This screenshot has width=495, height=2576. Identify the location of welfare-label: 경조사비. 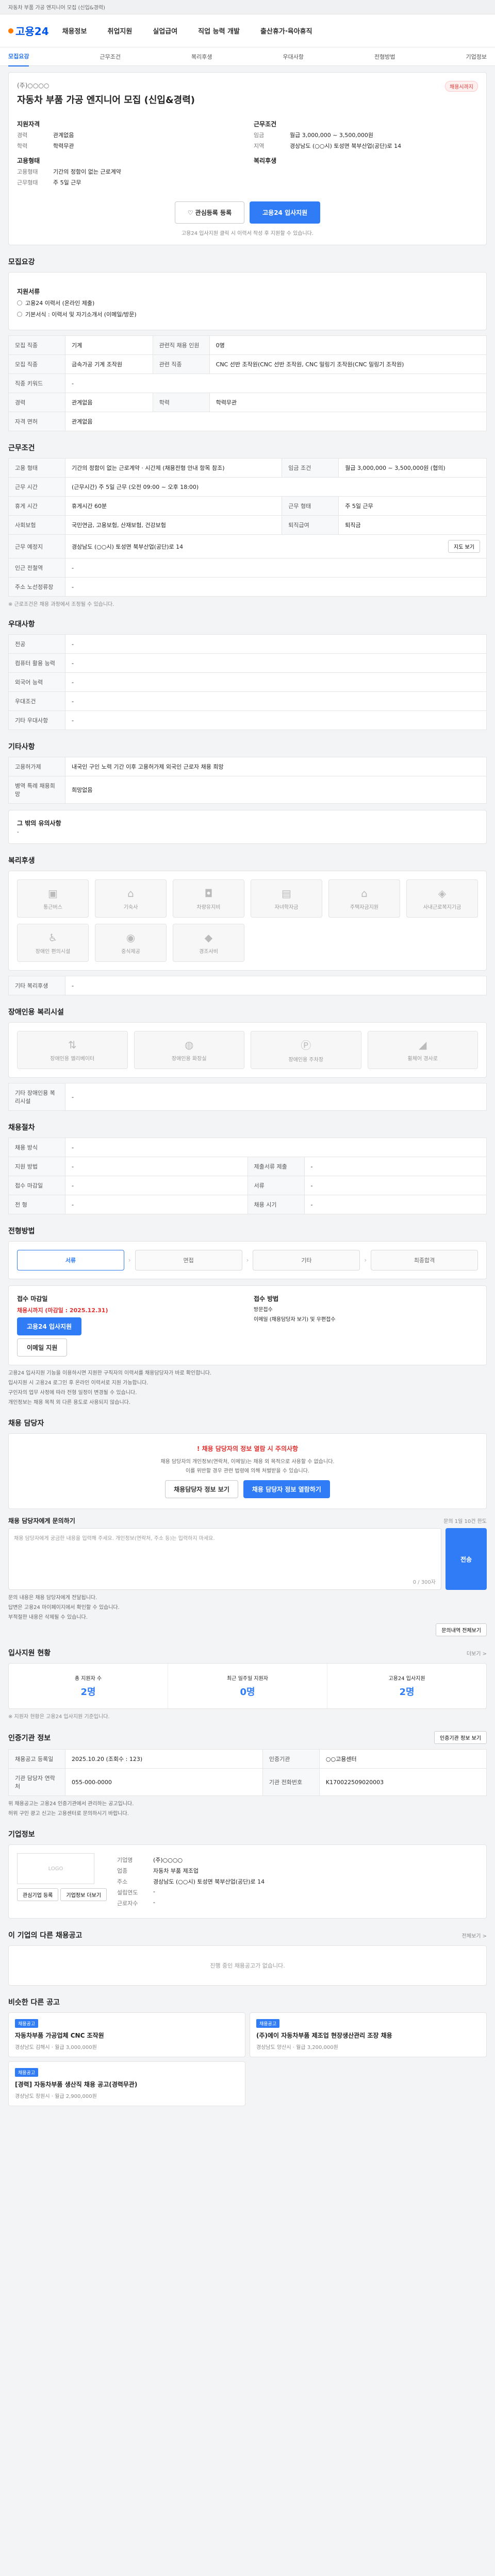
(208, 951).